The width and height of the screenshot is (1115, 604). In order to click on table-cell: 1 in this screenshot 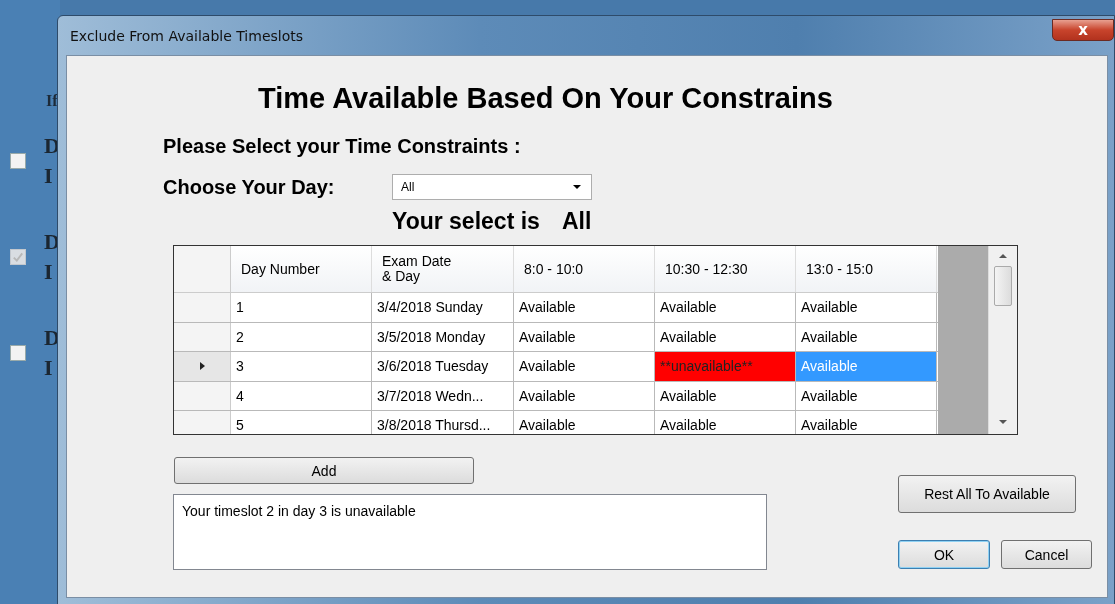, I will do `click(301, 307)`.